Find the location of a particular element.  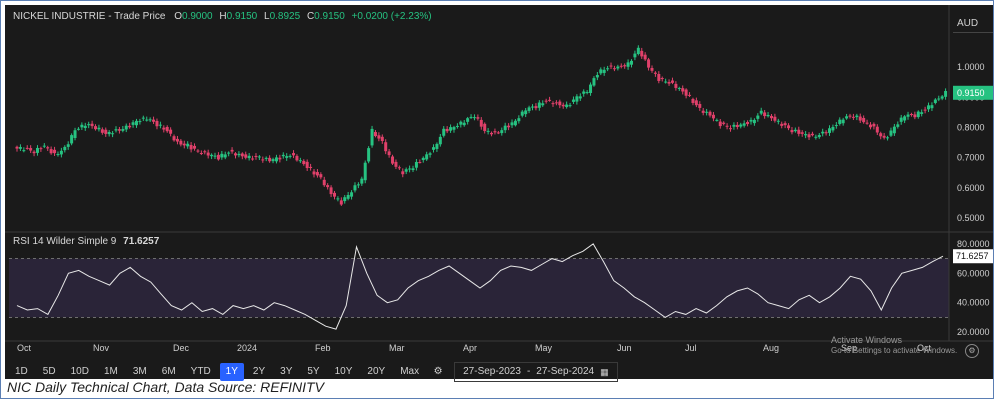

range-button-max: Max is located at coordinates (409, 372).